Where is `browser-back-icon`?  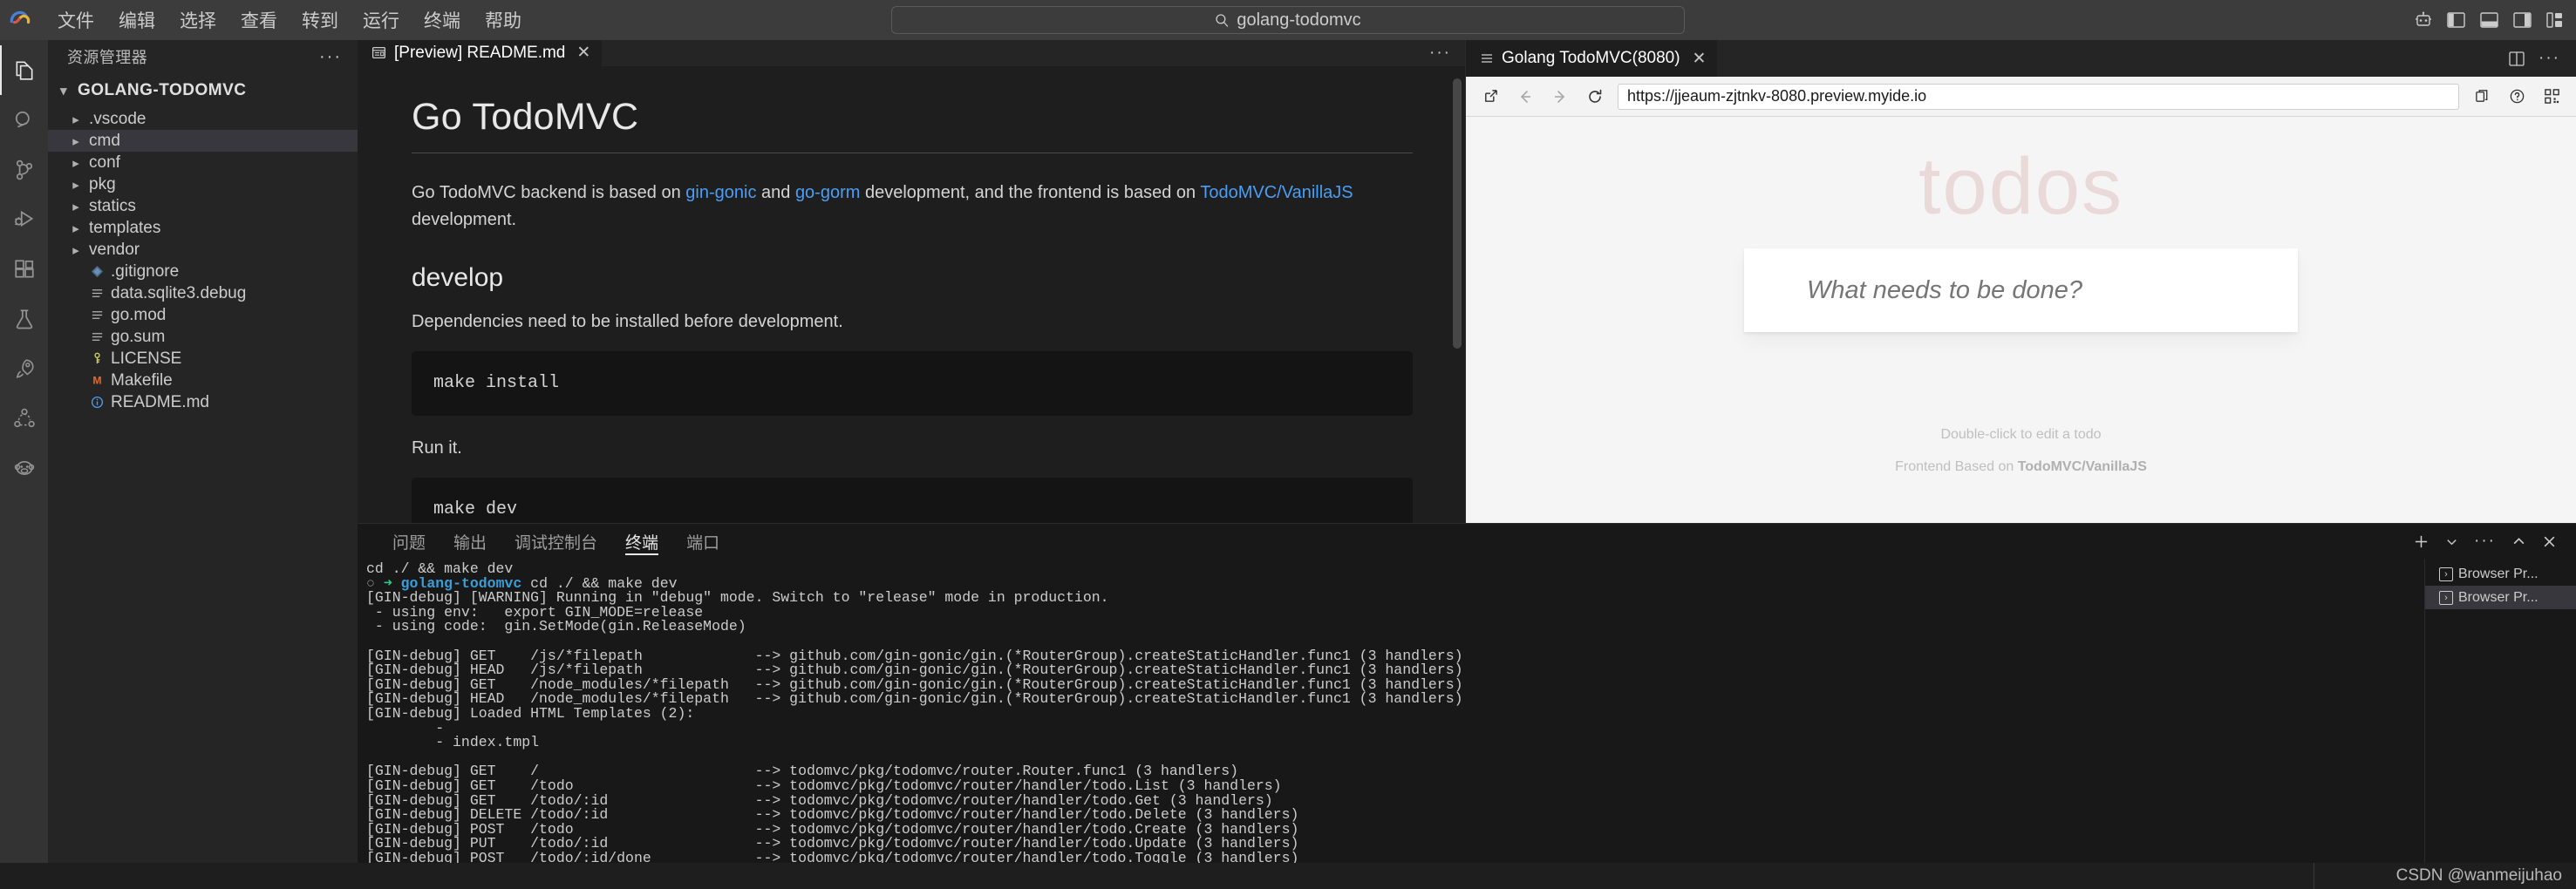 browser-back-icon is located at coordinates (1525, 97).